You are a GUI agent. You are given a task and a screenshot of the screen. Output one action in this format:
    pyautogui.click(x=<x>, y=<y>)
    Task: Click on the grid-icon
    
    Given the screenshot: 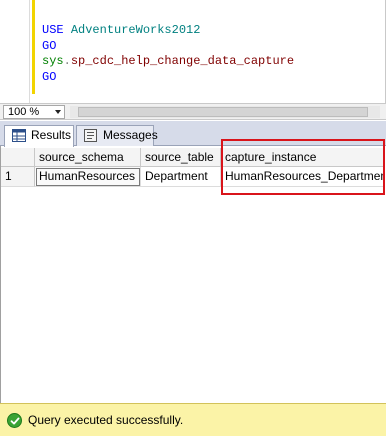 What is the action you would take?
    pyautogui.click(x=19, y=135)
    